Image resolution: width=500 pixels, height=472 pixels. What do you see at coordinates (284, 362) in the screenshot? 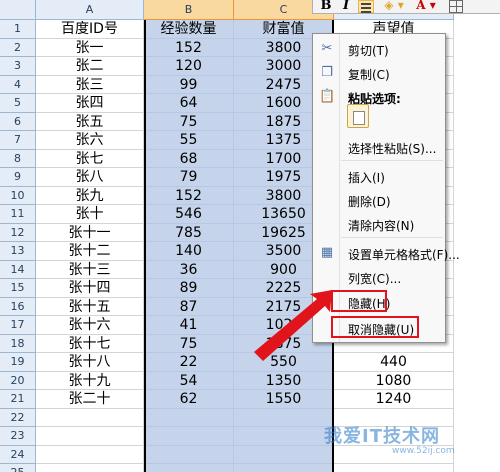
I see `table-cell: 550` at bounding box center [284, 362].